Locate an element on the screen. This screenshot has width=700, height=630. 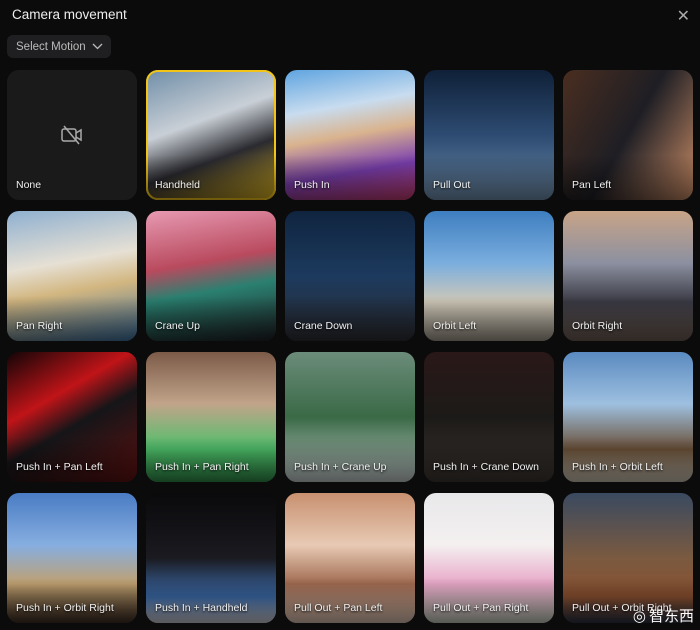
motion-tile-pan-left: Pan Left is located at coordinates (628, 135).